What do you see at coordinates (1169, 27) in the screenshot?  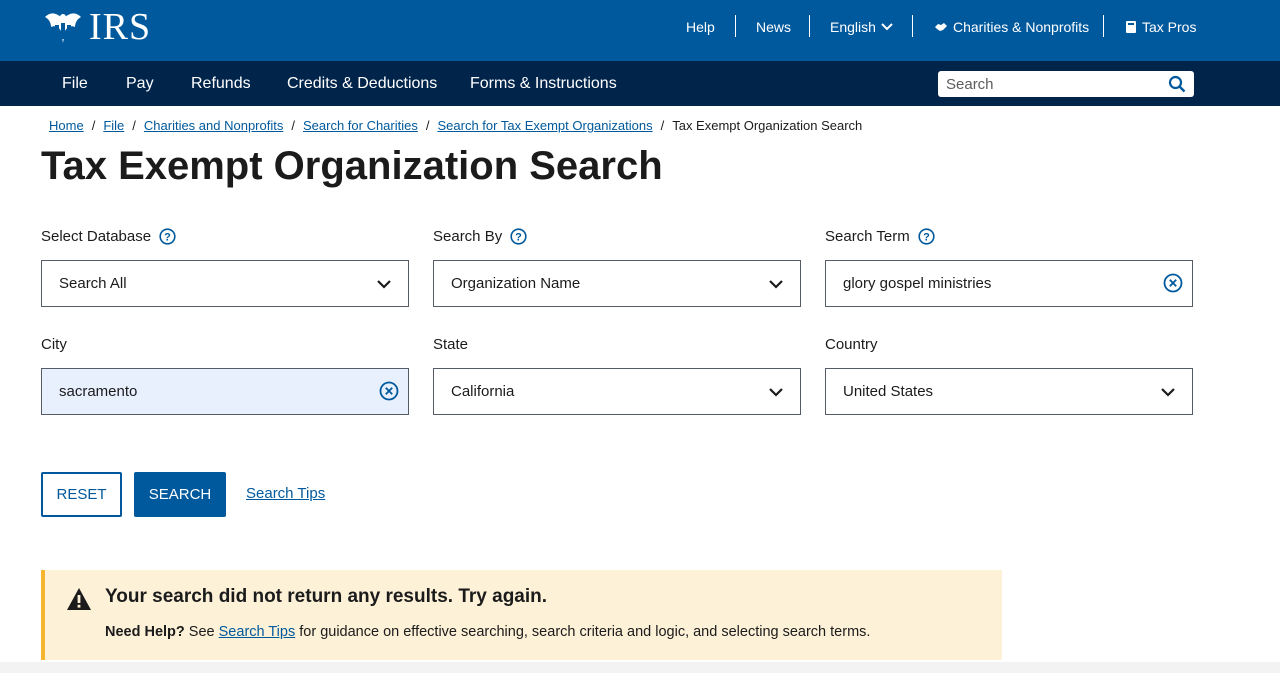 I see `tax-pros-label: Tax Pros` at bounding box center [1169, 27].